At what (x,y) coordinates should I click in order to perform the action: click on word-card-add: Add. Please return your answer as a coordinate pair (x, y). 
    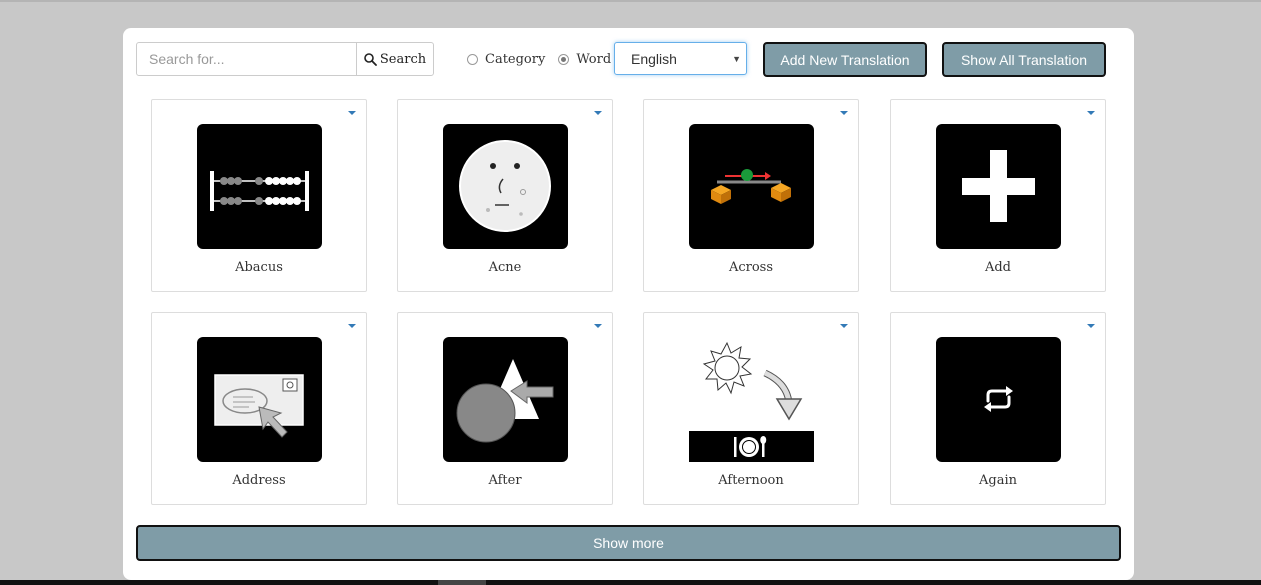
    Looking at the image, I should click on (998, 195).